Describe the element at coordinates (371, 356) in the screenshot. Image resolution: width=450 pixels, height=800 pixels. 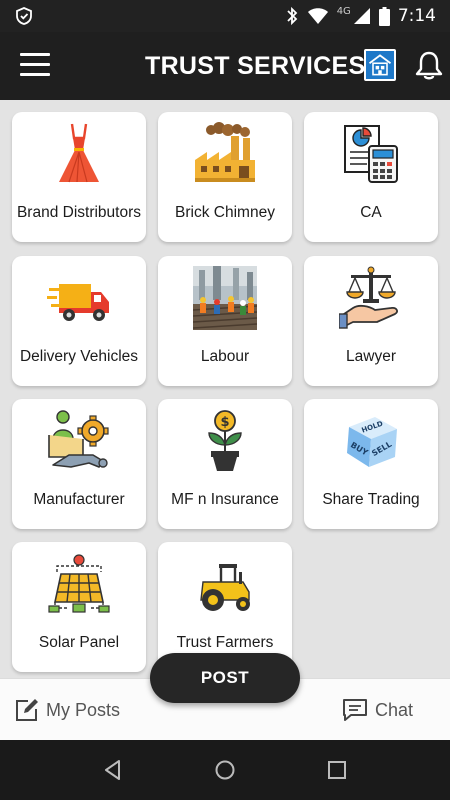
I see `tile-label: Lawyer` at that location.